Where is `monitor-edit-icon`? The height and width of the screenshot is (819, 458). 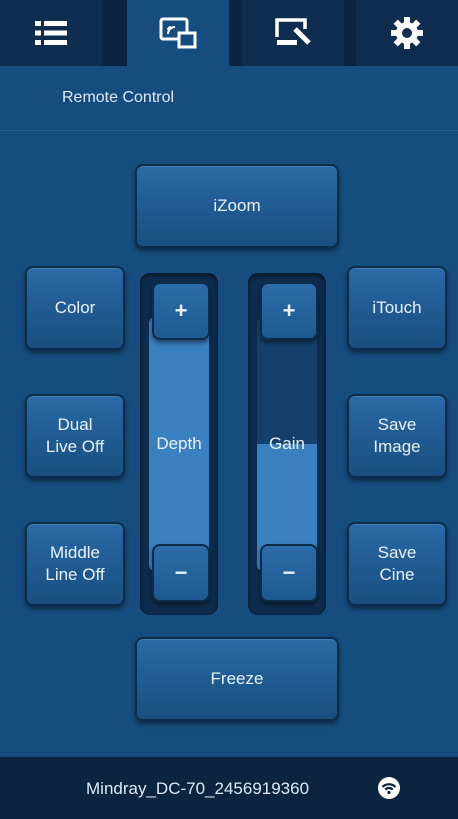 monitor-edit-icon is located at coordinates (293, 31).